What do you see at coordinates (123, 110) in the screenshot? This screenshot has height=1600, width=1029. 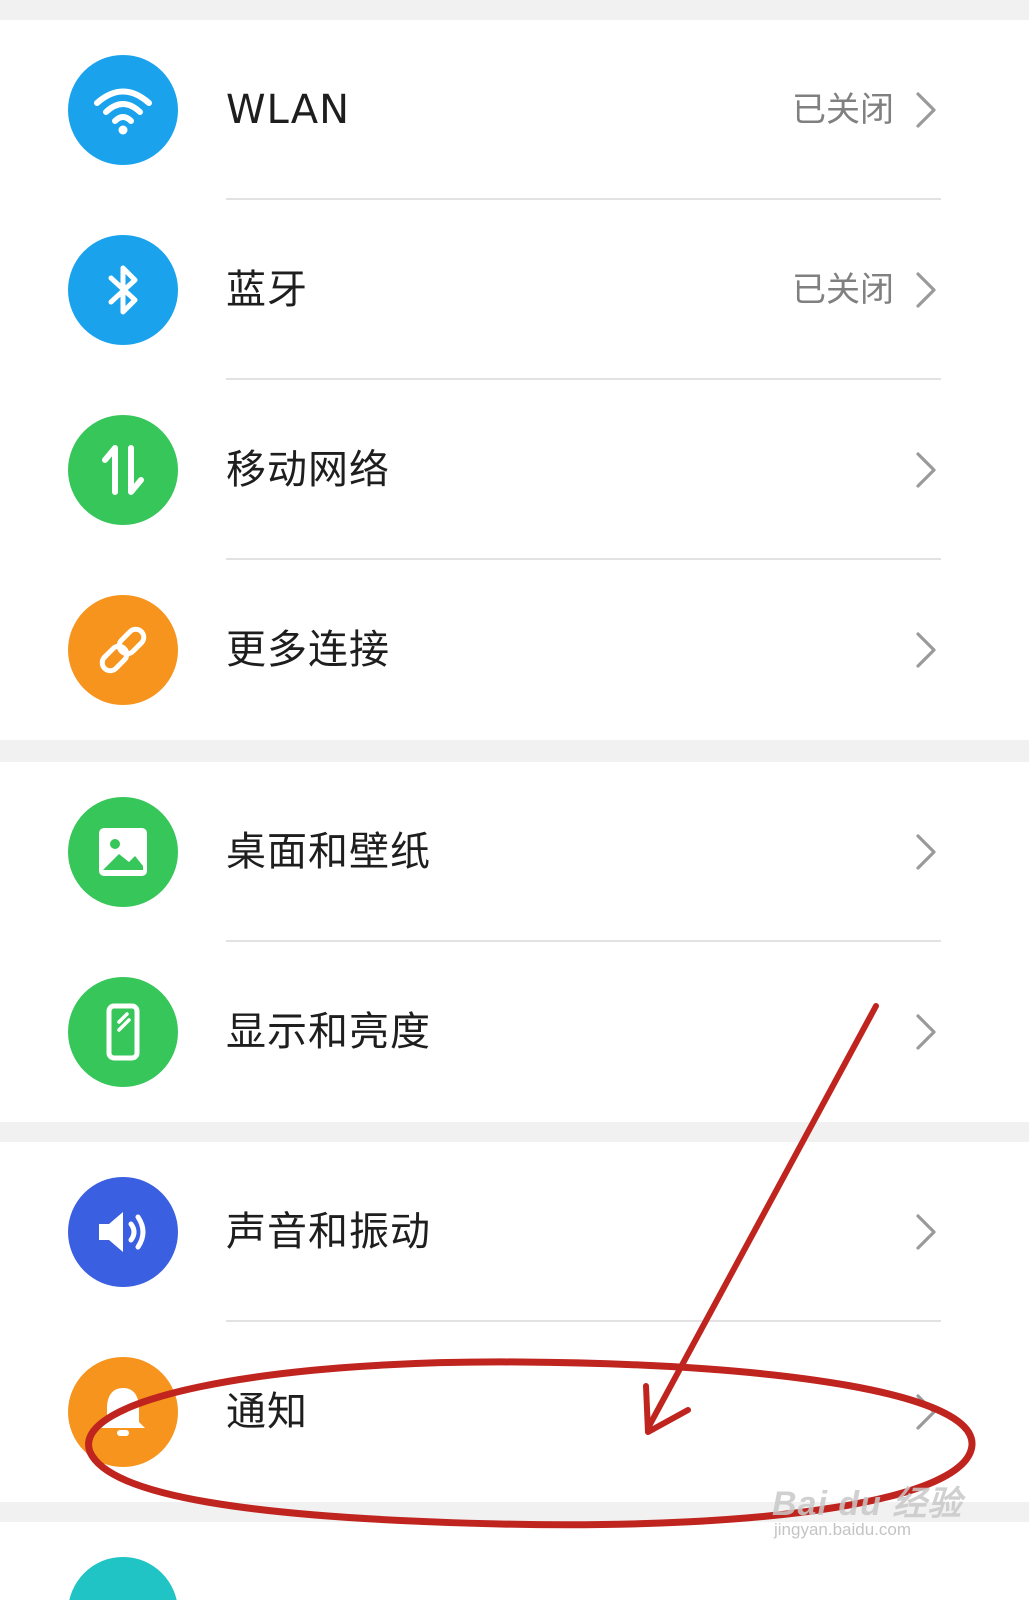 I see `wifi-icon` at bounding box center [123, 110].